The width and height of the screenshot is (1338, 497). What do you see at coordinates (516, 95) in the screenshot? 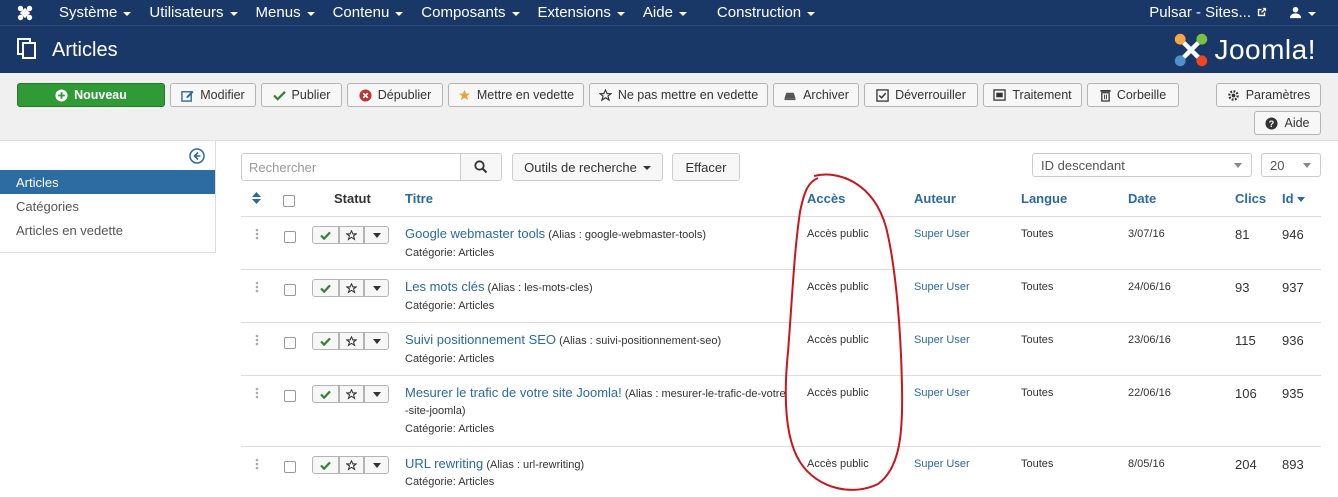
I see `feature-button: Mettre en vedette` at bounding box center [516, 95].